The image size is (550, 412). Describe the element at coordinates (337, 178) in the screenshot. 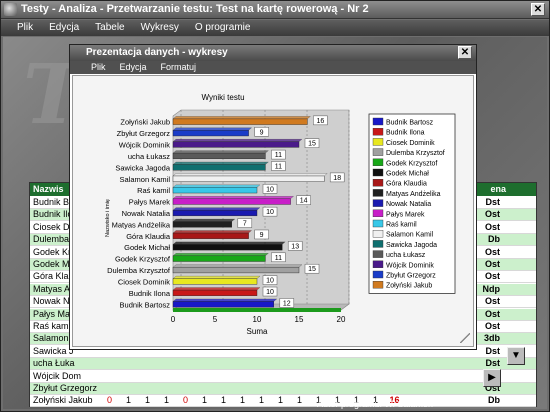

I see `data-label: 18` at that location.